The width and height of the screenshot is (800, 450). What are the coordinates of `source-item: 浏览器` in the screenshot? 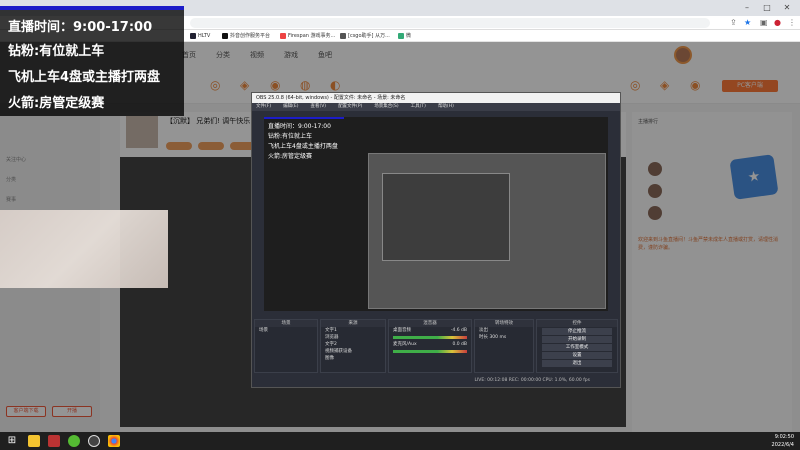 It's located at (353, 337).